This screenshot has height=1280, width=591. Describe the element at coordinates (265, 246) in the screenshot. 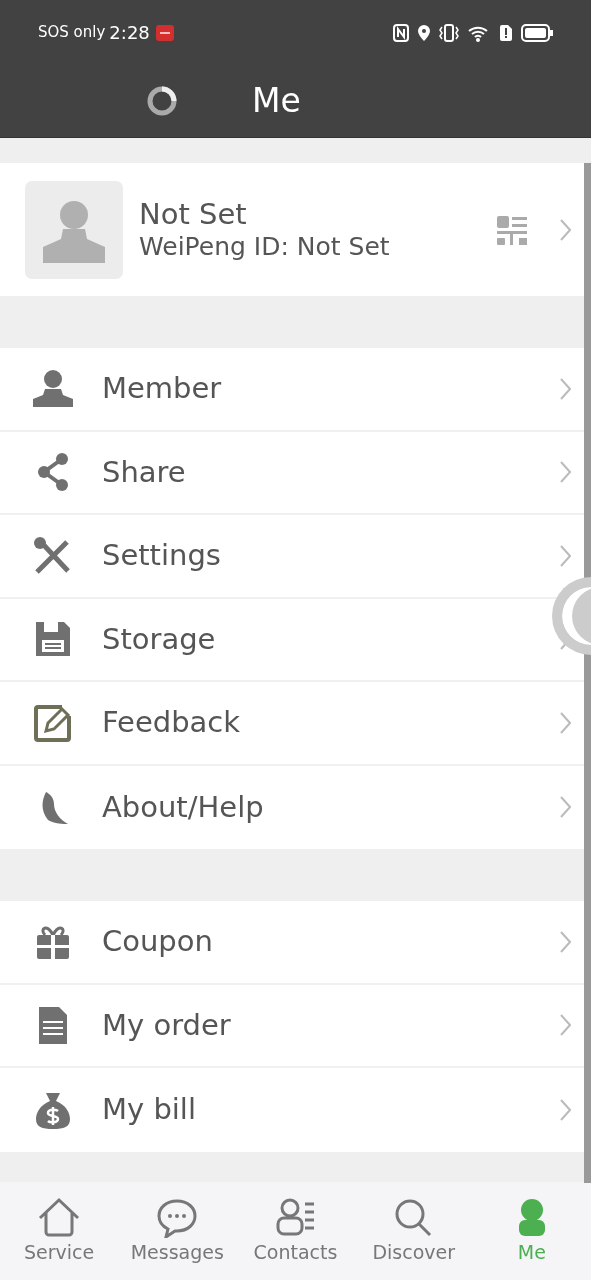

I see `profile-id: WeiPeng ID: Not Set` at that location.